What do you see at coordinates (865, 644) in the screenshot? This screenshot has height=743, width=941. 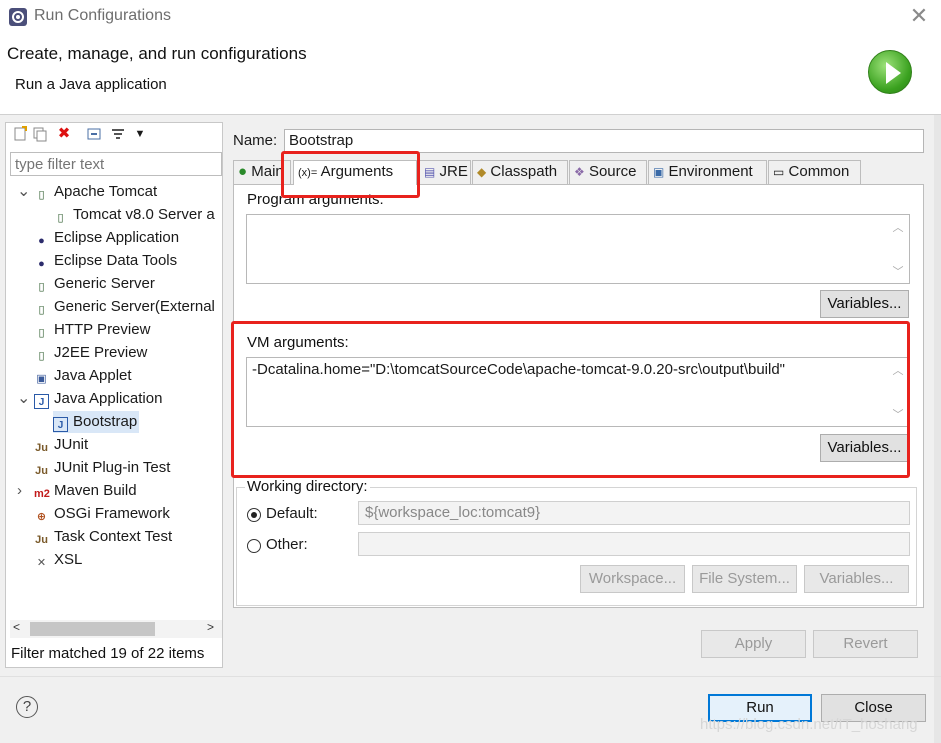 I see `revert-button: Revert` at bounding box center [865, 644].